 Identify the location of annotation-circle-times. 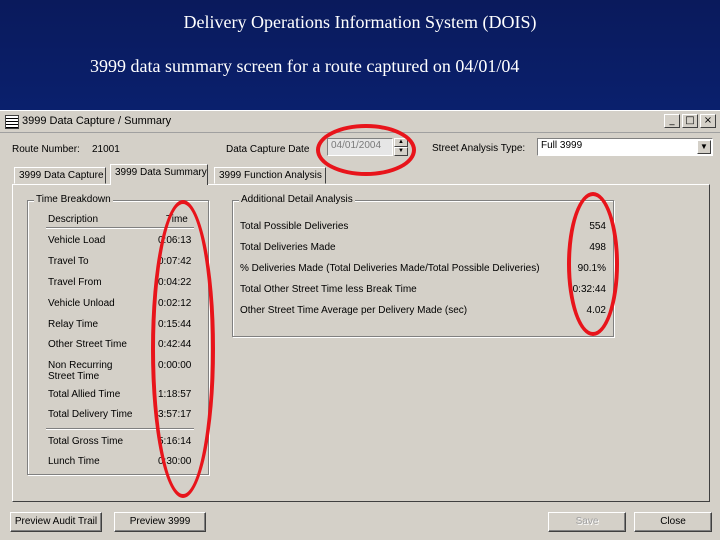
(183, 349).